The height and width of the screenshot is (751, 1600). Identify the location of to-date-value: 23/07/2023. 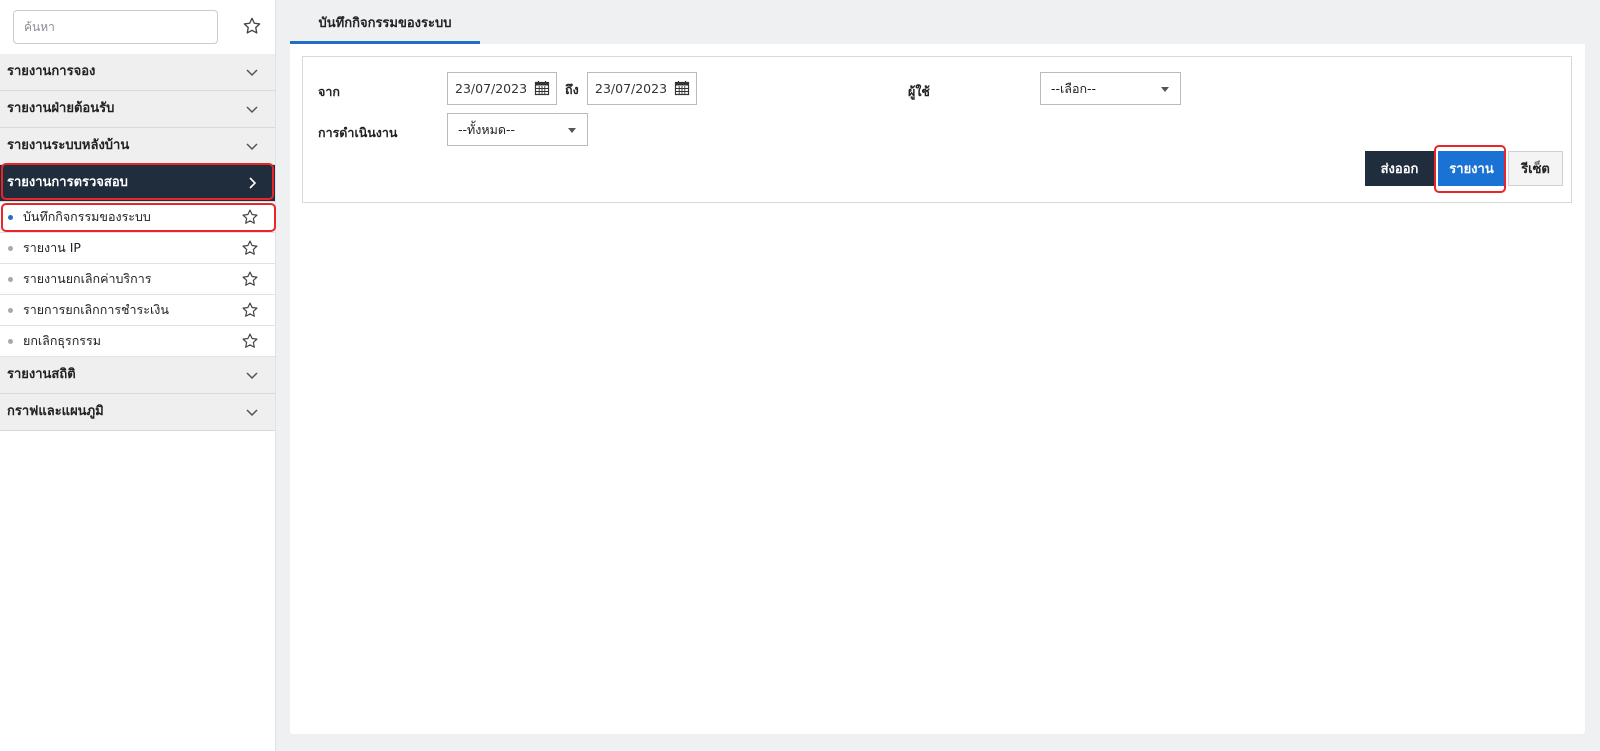
(631, 88).